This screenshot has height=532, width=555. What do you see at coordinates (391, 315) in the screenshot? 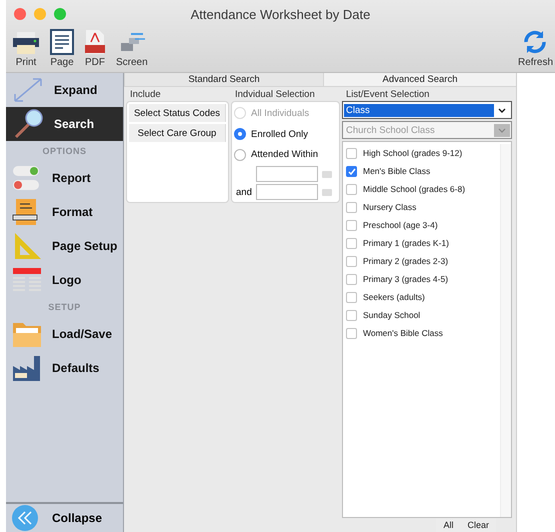
I see `list-item-label: Sunday School` at bounding box center [391, 315].